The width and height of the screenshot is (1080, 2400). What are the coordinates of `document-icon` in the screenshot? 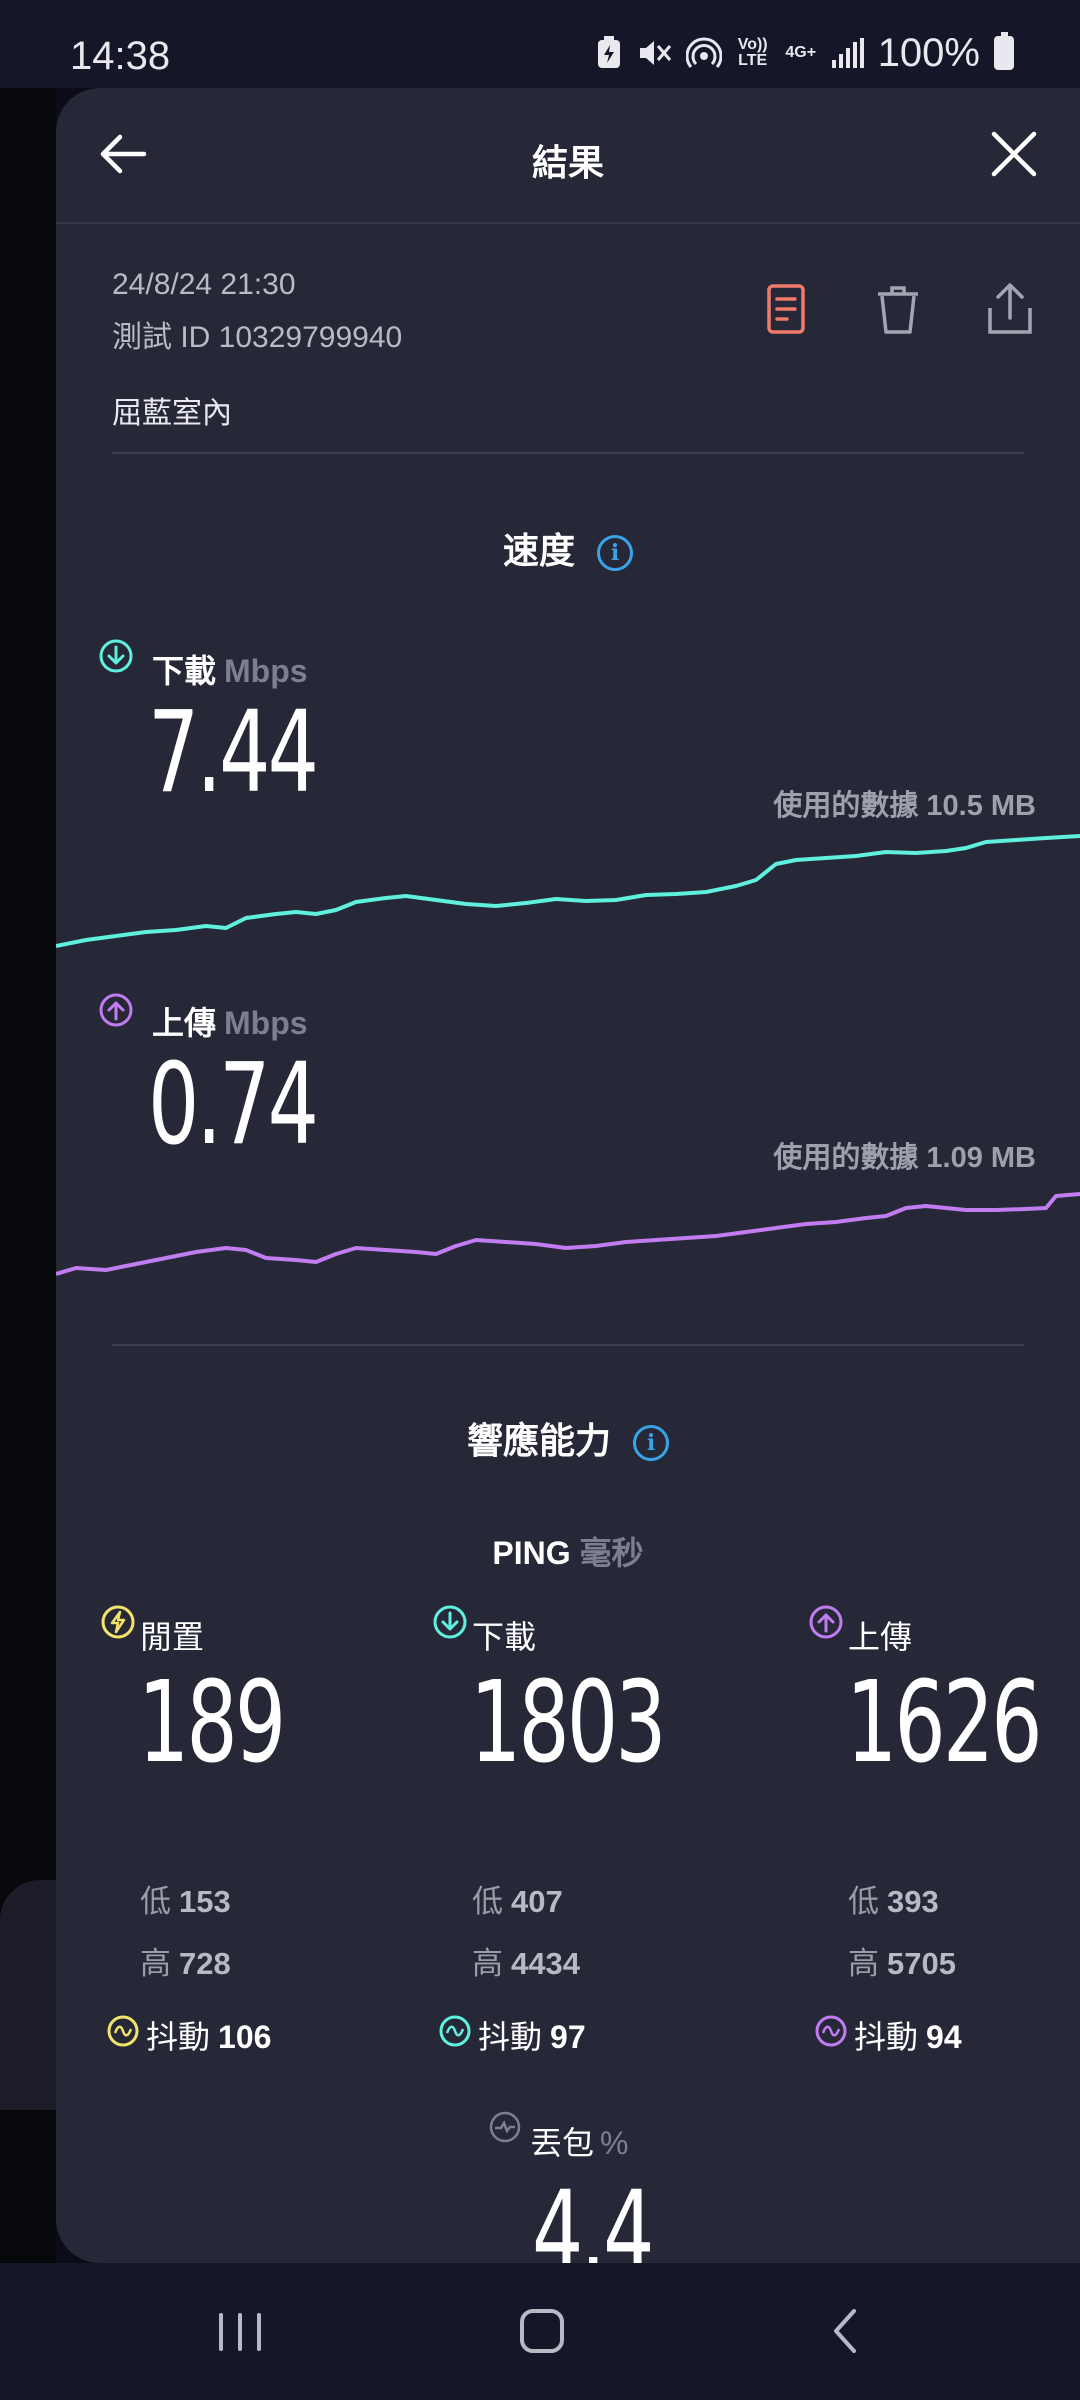 It's located at (786, 310).